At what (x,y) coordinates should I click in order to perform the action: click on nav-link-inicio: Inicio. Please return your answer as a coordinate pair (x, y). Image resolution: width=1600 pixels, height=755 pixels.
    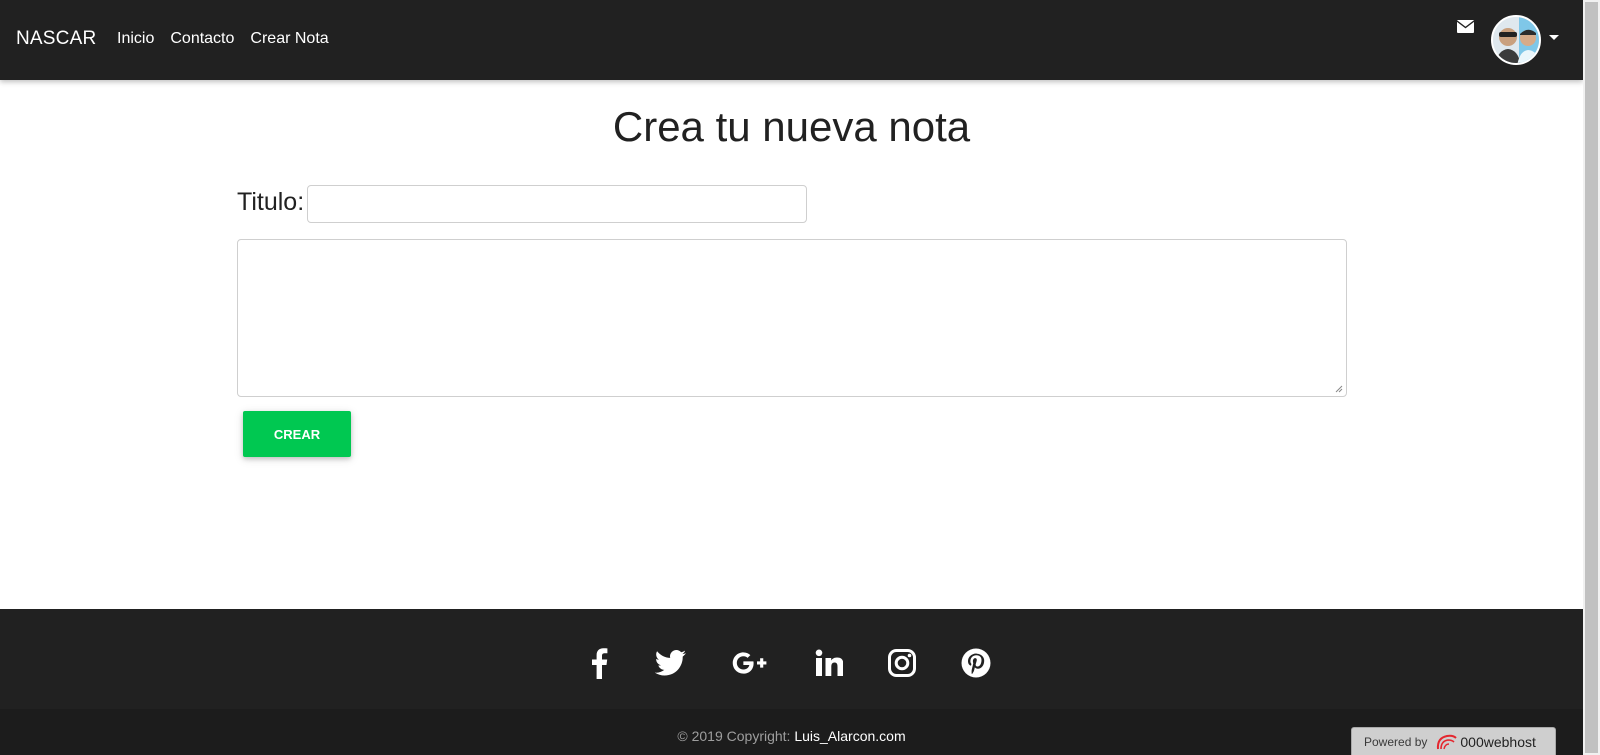
    Looking at the image, I should click on (135, 39).